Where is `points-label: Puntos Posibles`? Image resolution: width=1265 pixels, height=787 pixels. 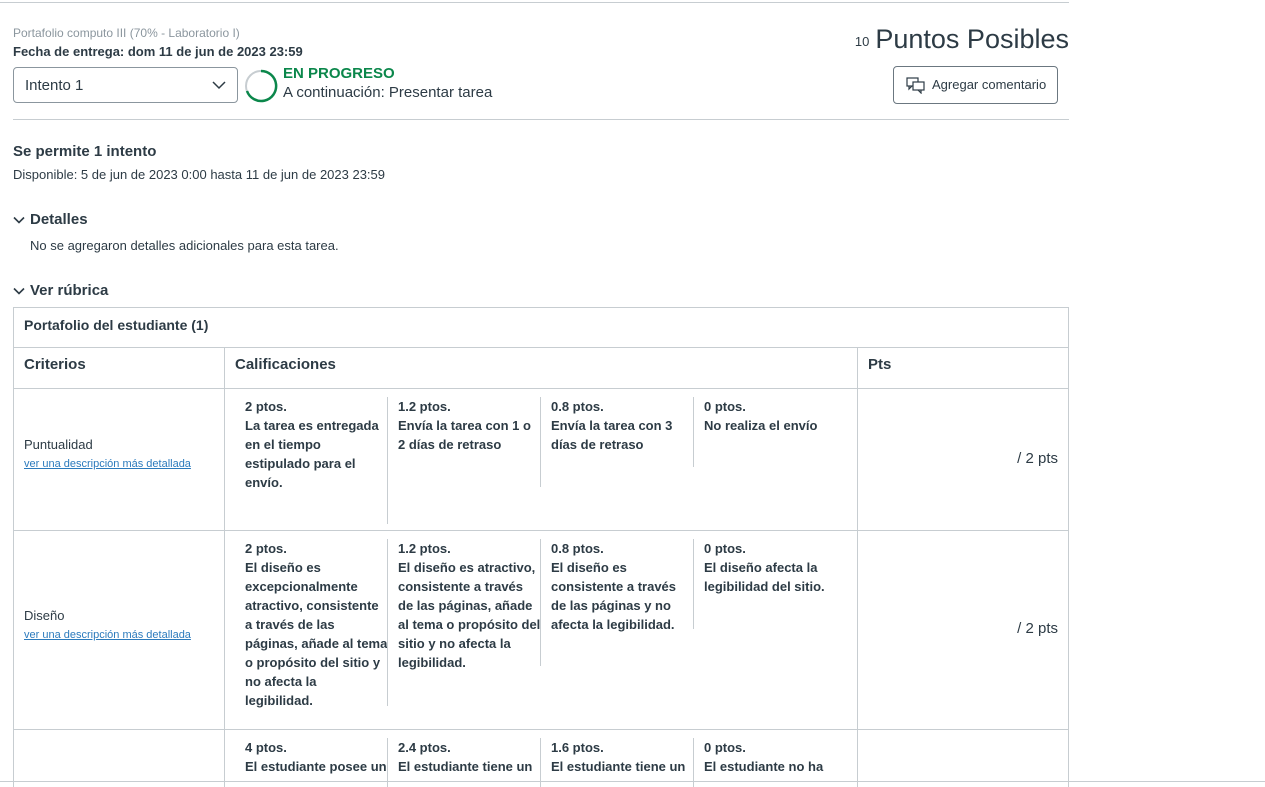
points-label: Puntos Posibles is located at coordinates (972, 39).